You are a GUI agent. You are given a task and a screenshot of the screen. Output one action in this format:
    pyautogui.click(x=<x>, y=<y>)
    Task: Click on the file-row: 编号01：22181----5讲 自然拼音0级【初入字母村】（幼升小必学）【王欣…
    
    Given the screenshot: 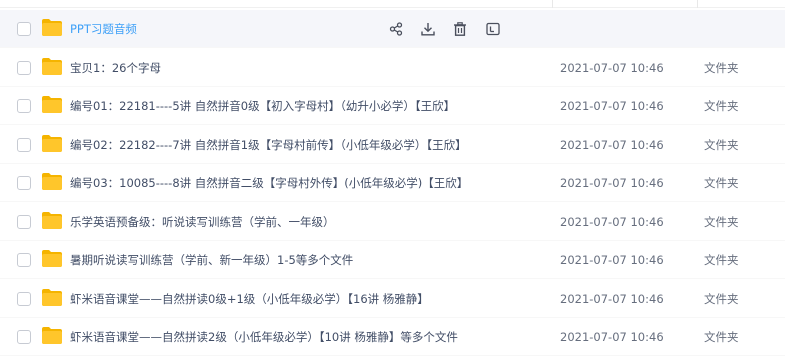 What is the action you would take?
    pyautogui.click(x=392, y=106)
    